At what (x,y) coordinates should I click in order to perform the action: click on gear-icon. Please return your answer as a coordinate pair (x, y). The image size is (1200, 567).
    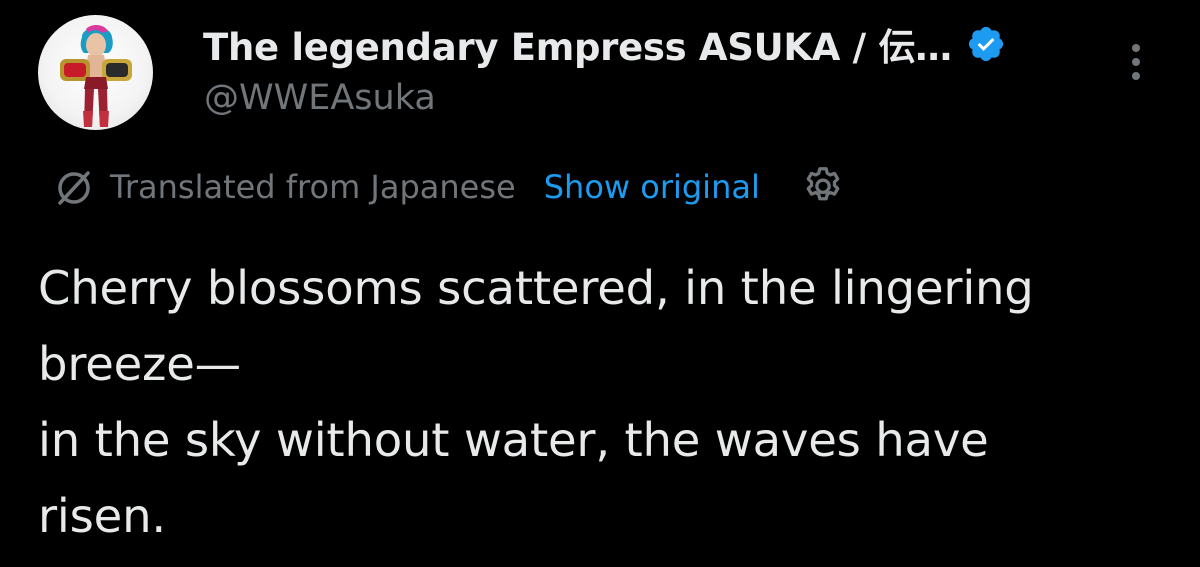
    Looking at the image, I should click on (823, 187).